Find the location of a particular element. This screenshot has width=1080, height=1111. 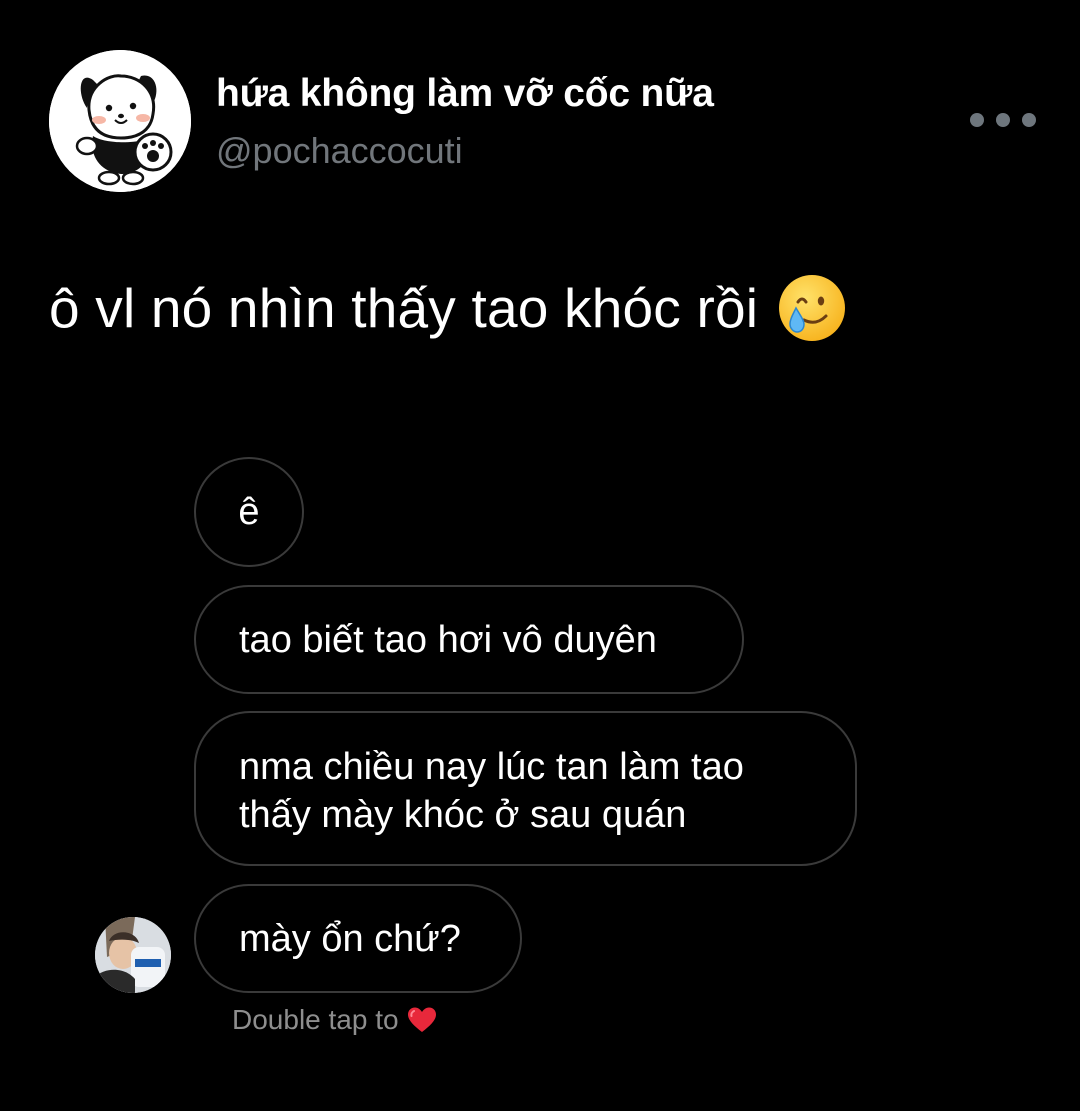

message-text: ê is located at coordinates (249, 512).